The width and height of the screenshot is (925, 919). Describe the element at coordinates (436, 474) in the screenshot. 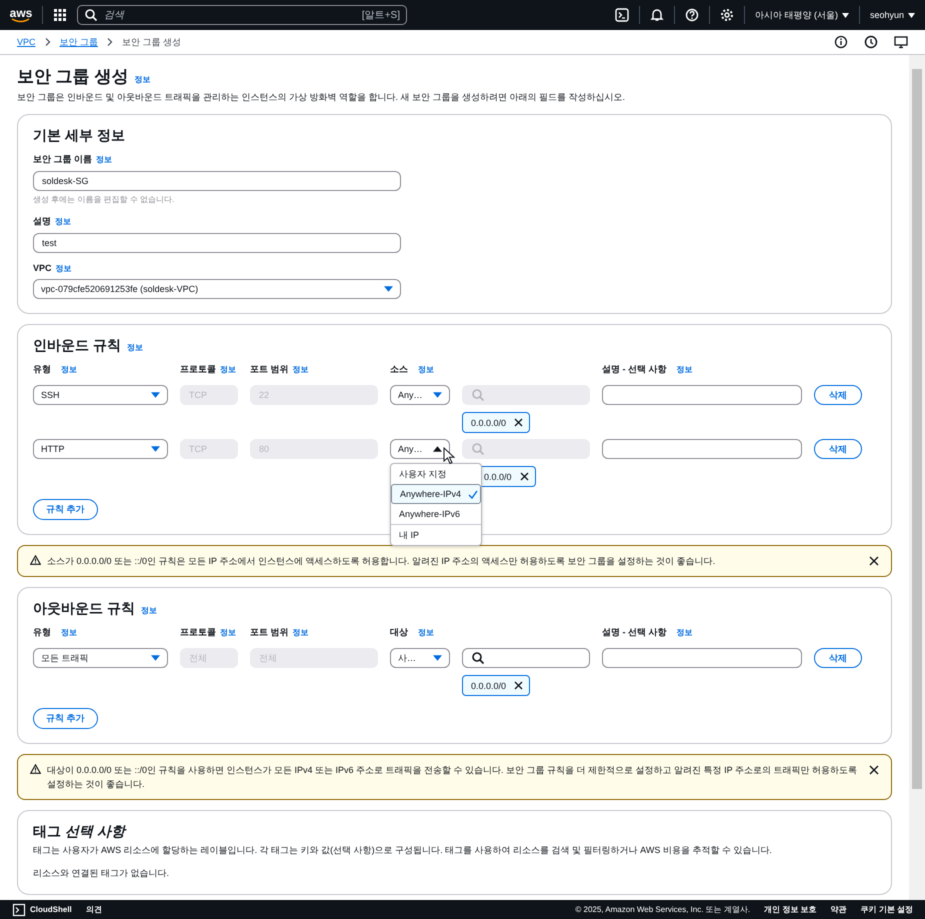

I see `menu-option: 사용자 지정` at that location.